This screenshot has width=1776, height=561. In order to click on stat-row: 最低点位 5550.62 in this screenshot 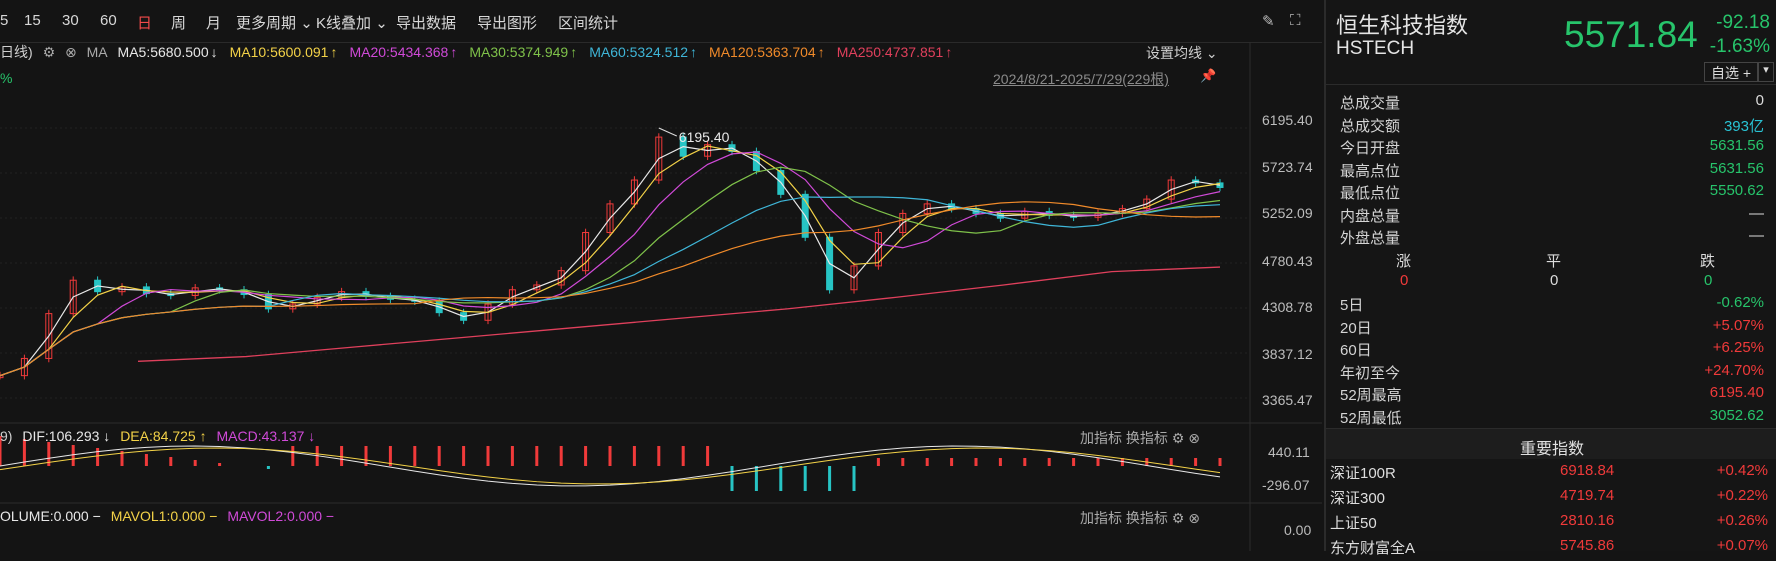, I will do `click(1552, 193)`.